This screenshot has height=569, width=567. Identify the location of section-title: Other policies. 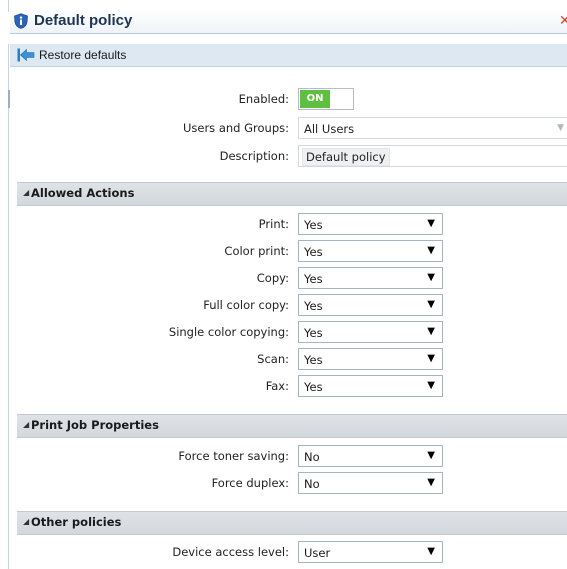
(76, 522).